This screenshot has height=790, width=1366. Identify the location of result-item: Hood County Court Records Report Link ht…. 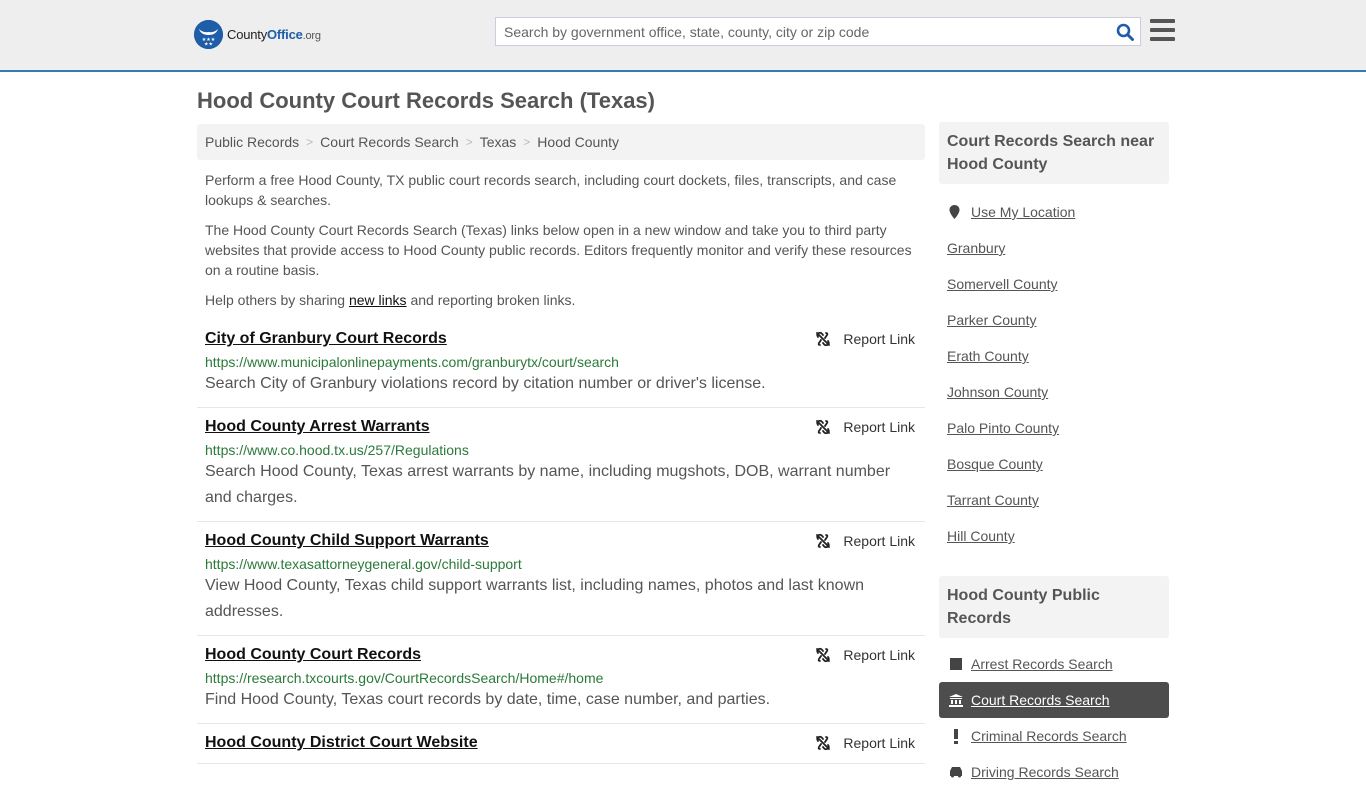
(561, 680).